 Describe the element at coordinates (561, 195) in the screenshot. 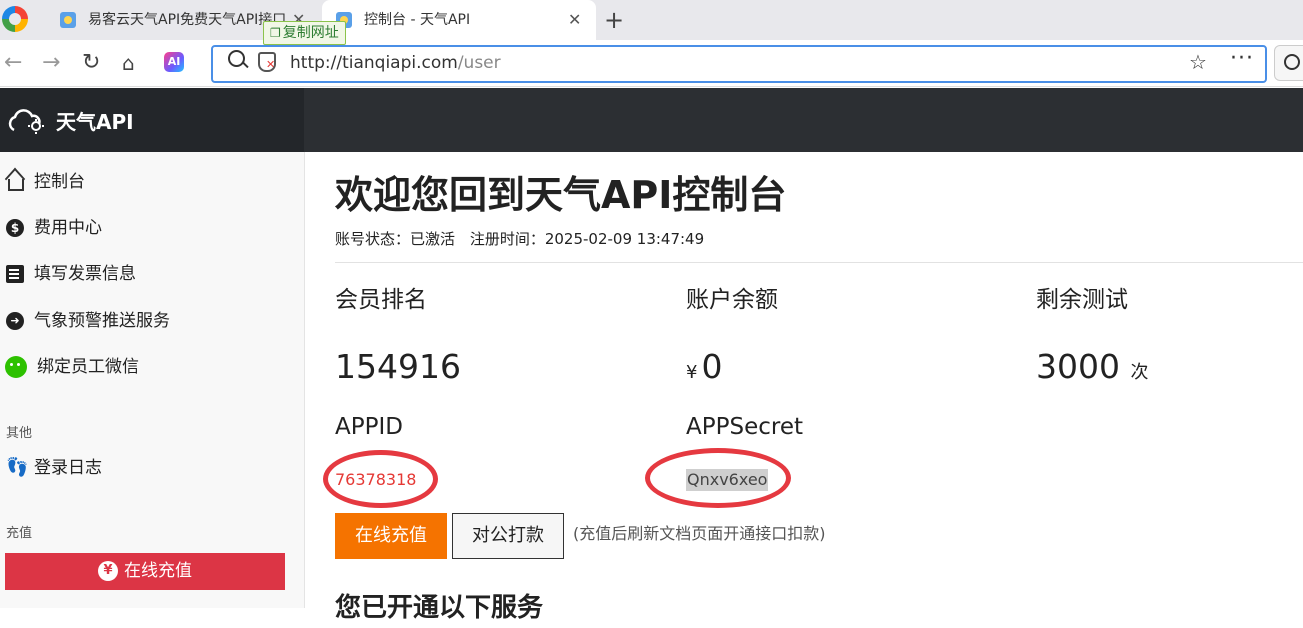

I see `page-title: 欢迎您回到天气API控制台` at that location.